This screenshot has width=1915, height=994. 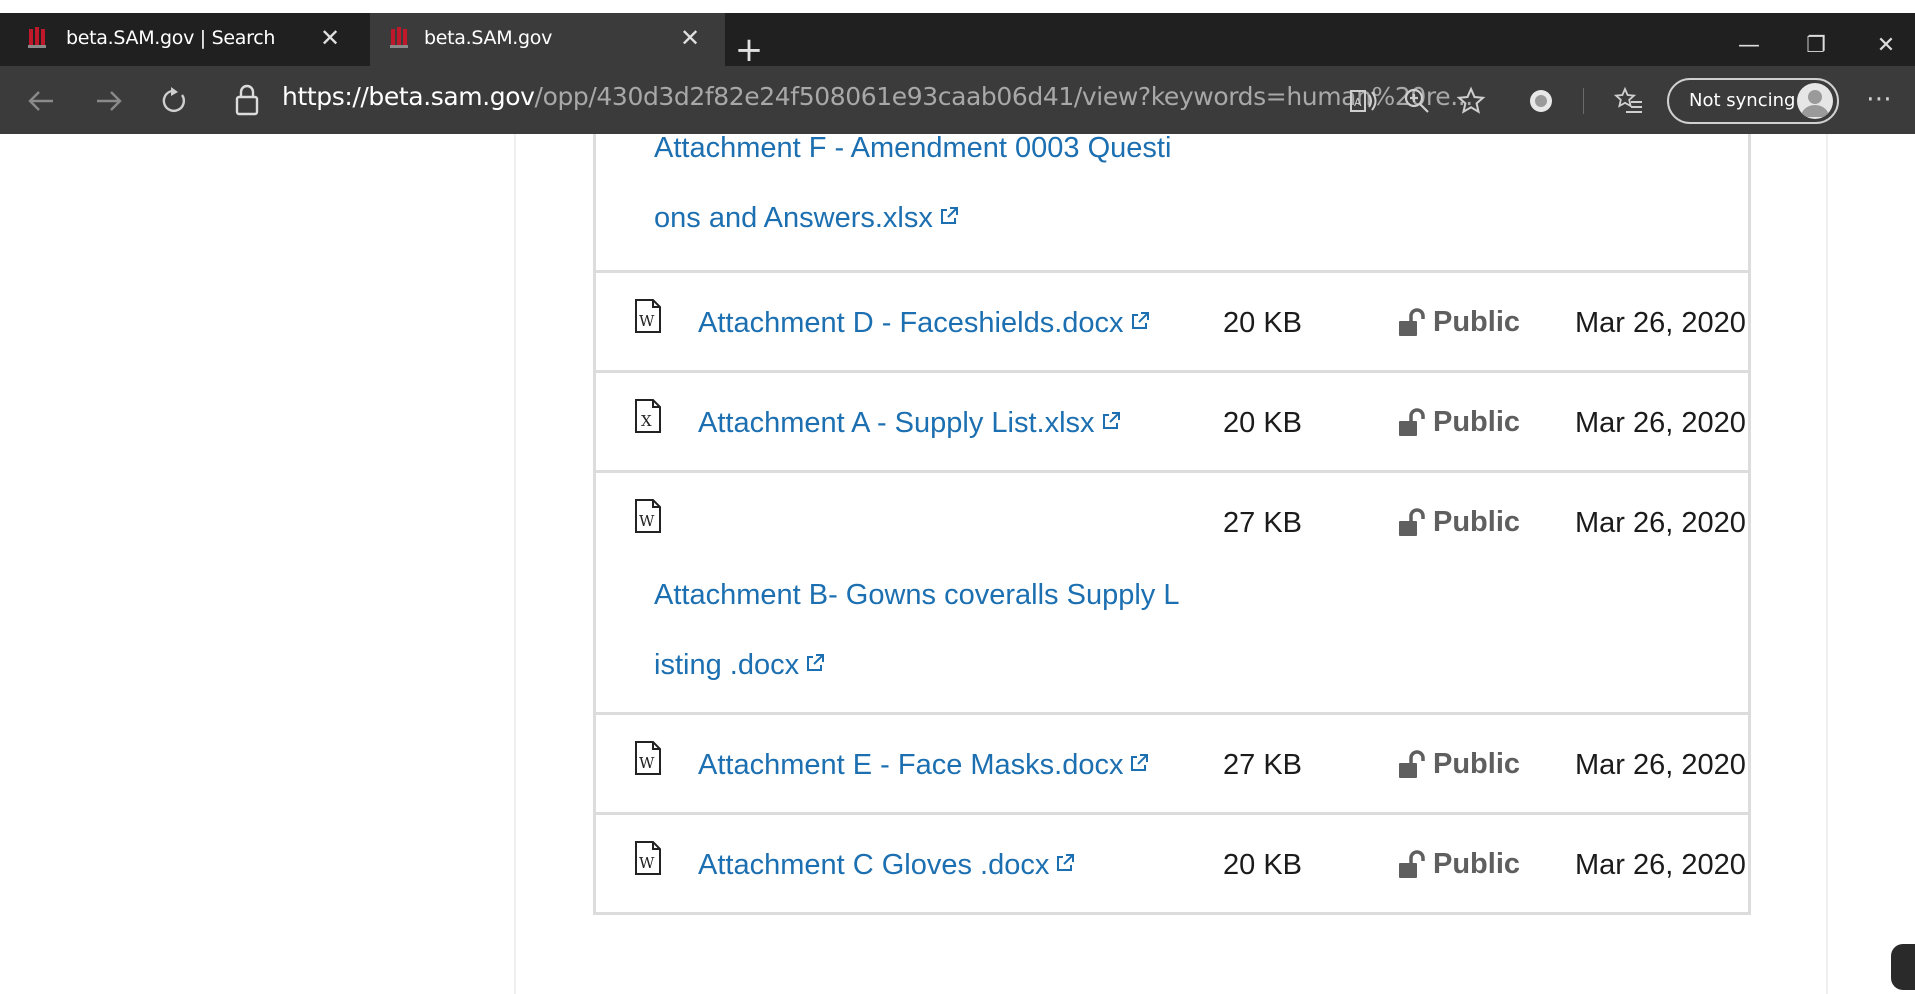 I want to click on restore-button: ❐, so click(x=1816, y=46).